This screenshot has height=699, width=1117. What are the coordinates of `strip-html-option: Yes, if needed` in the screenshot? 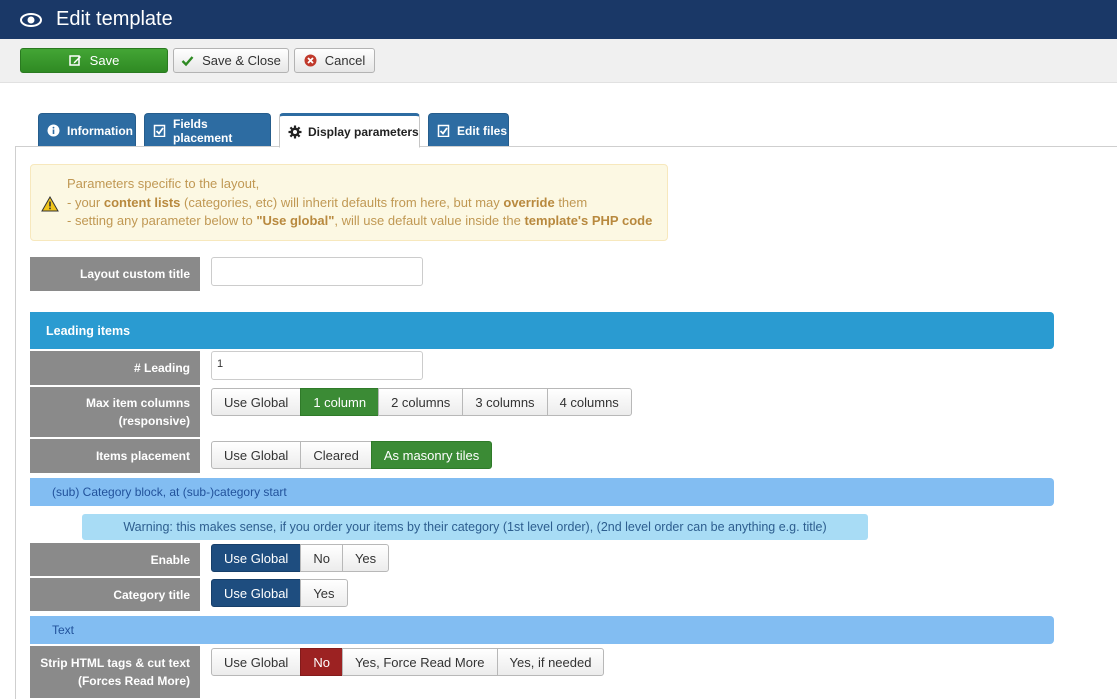 It's located at (550, 662).